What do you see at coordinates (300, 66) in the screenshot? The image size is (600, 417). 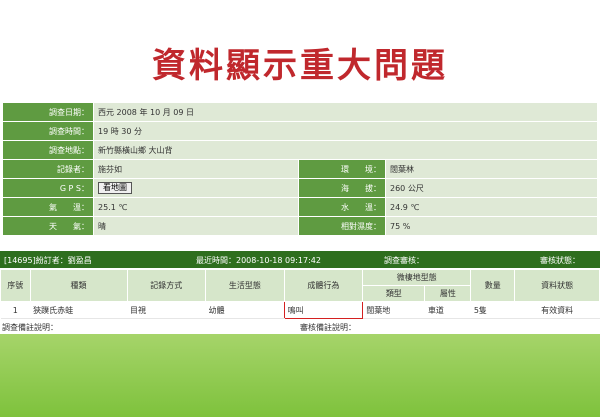 I see `page-title: 資料顯示重大問題` at bounding box center [300, 66].